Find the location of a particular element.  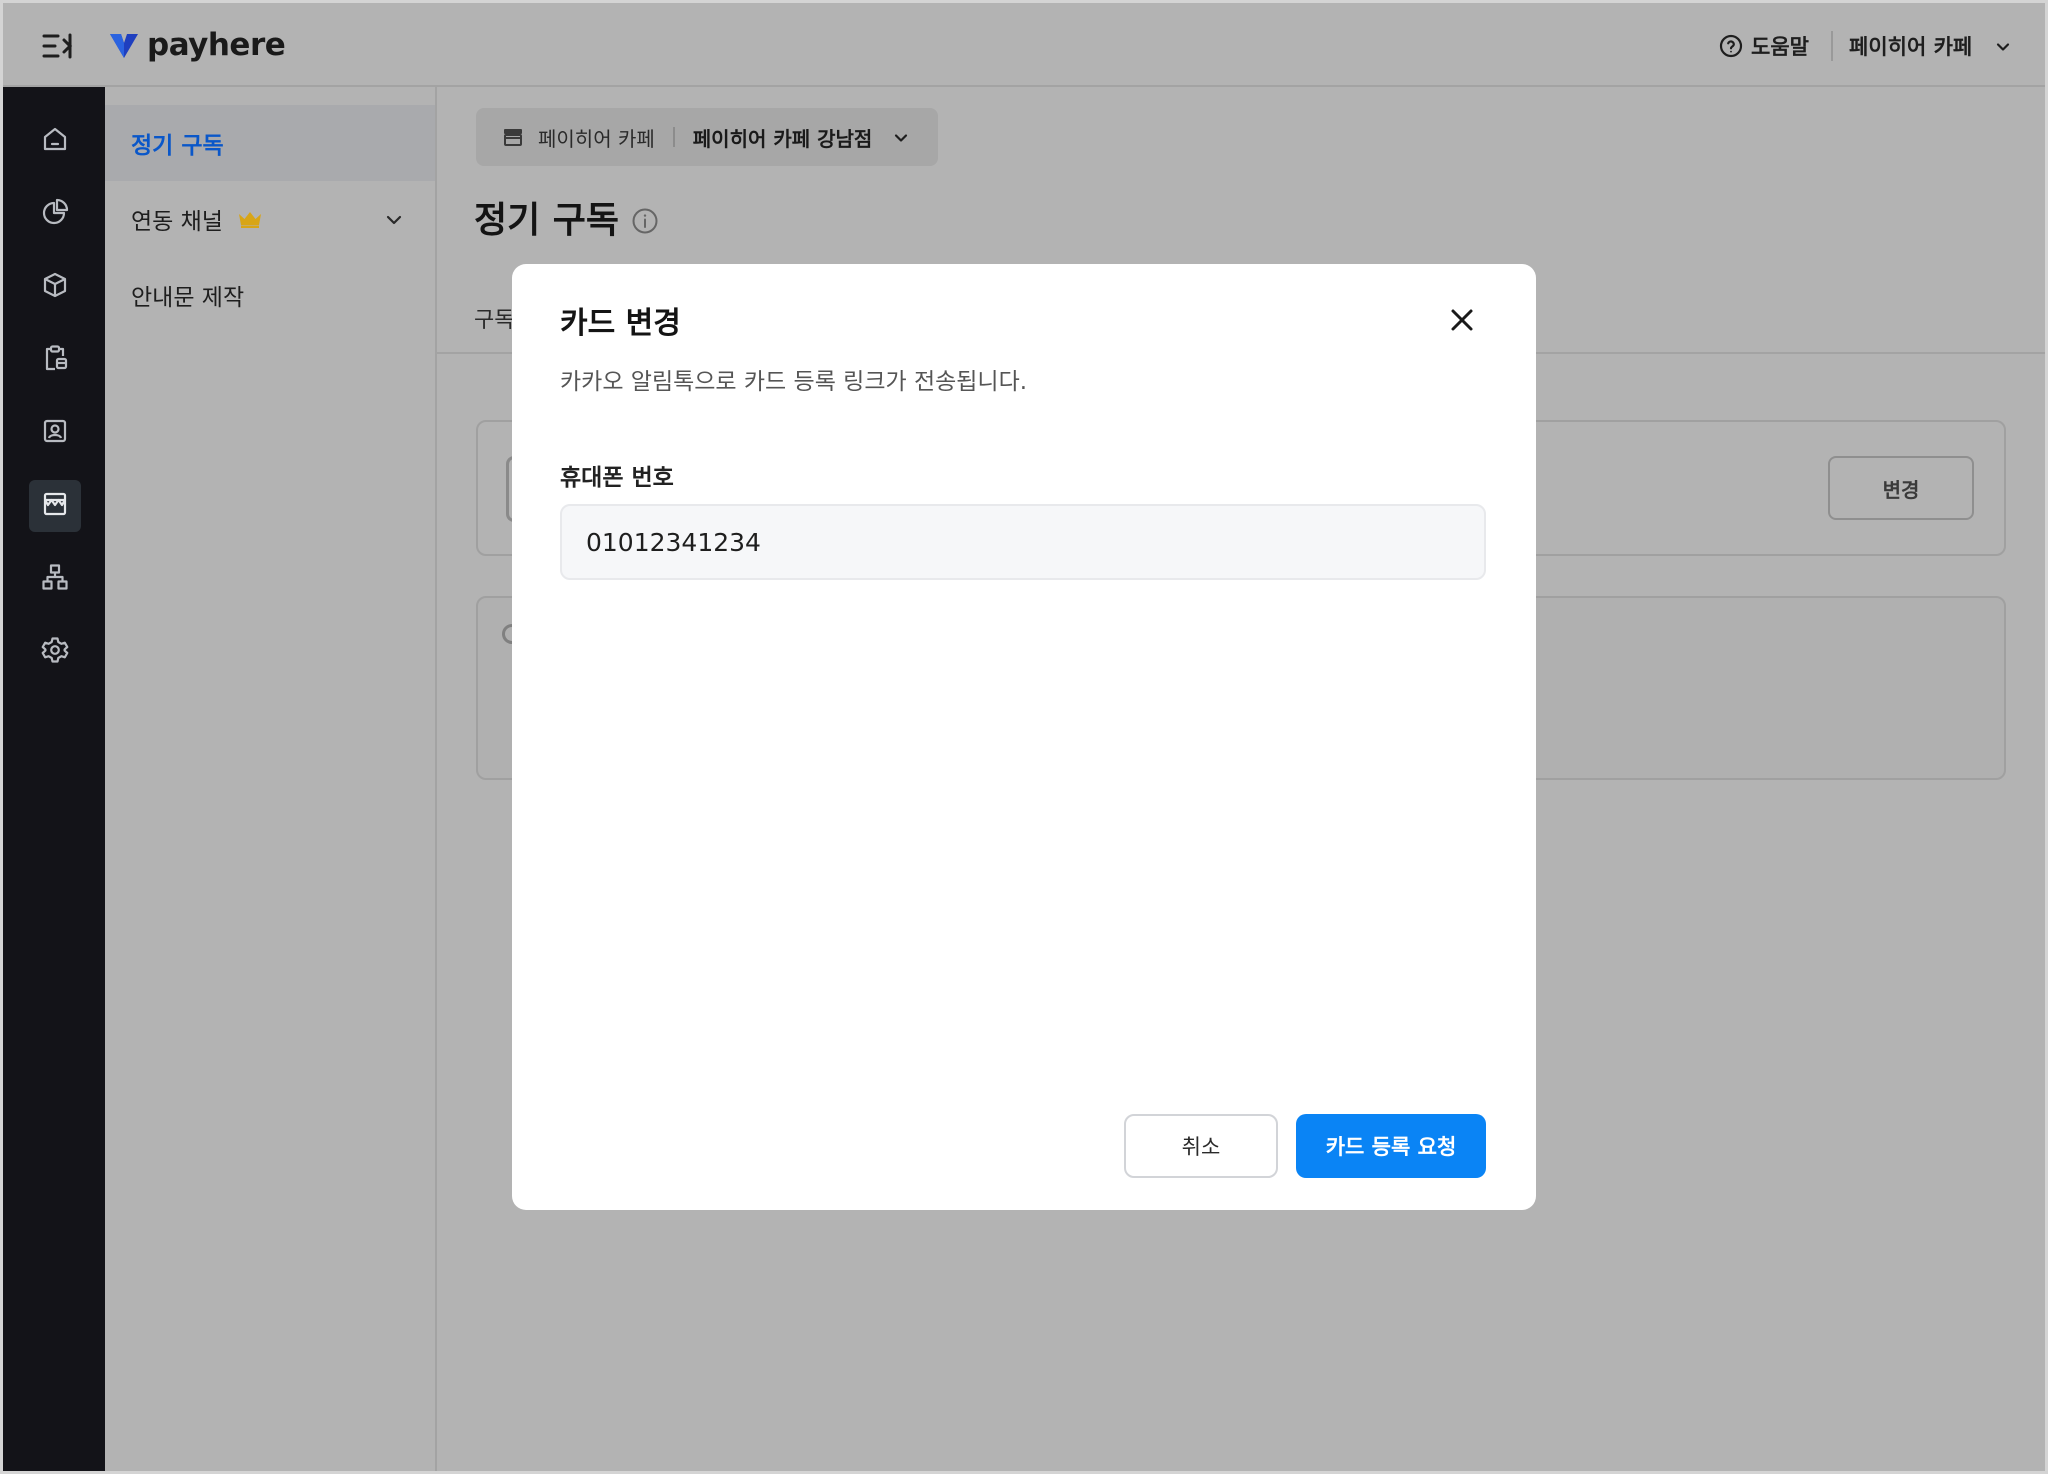

page-title-text: 정기 구독 is located at coordinates (547, 220).